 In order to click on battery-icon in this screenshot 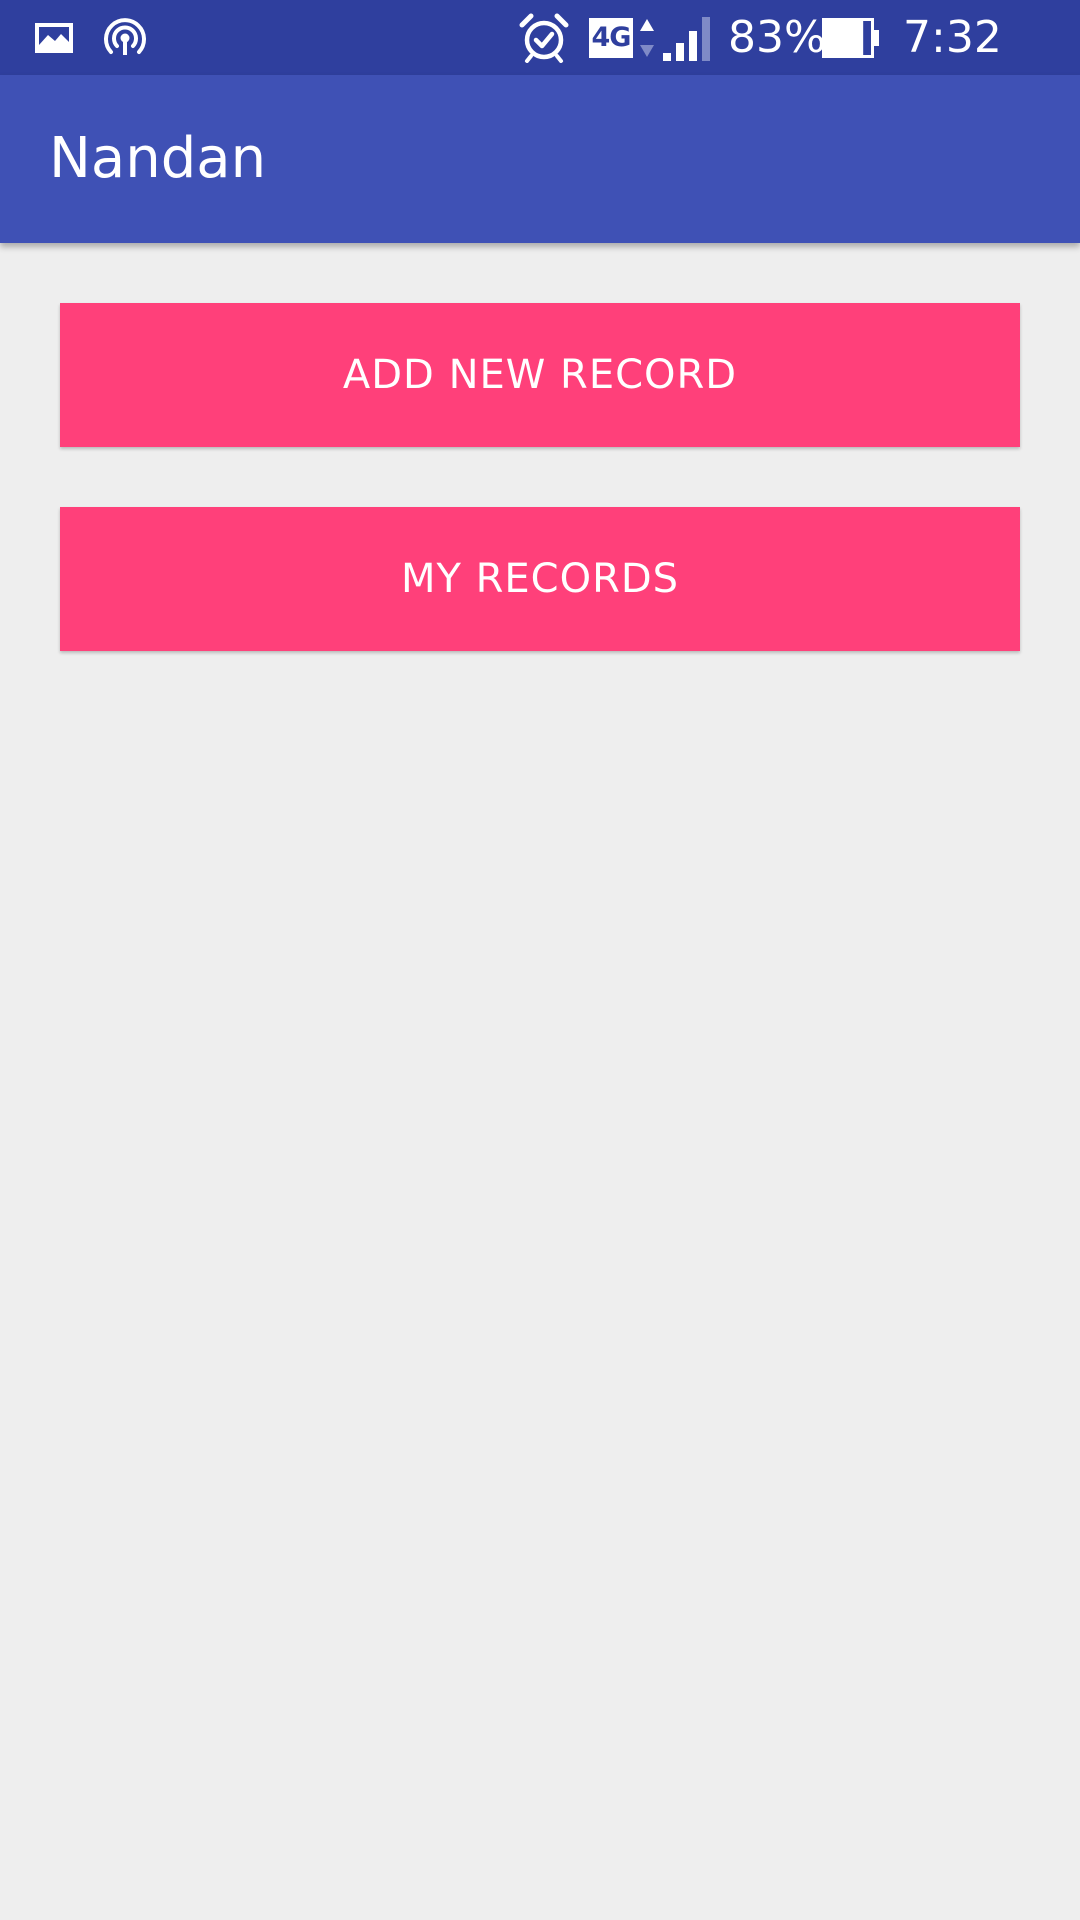, I will do `click(851, 37)`.